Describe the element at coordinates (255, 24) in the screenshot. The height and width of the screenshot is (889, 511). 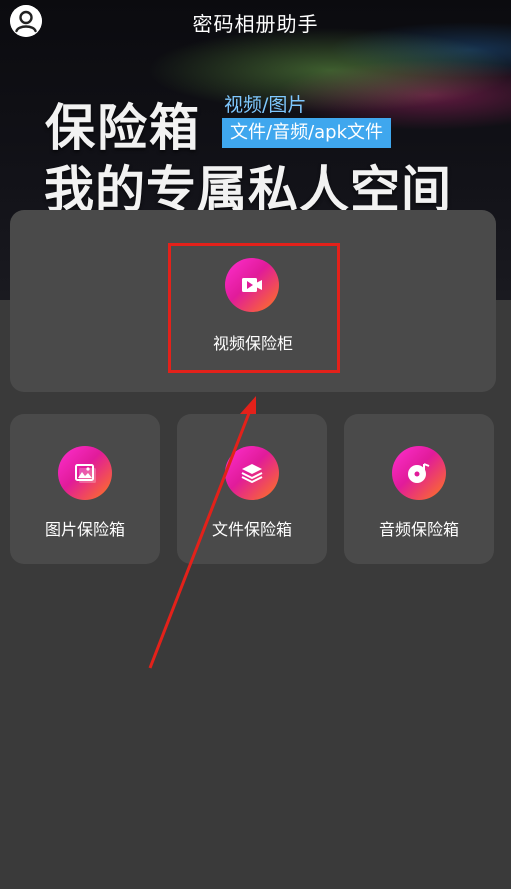
I see `app-title: 密码相册助手` at that location.